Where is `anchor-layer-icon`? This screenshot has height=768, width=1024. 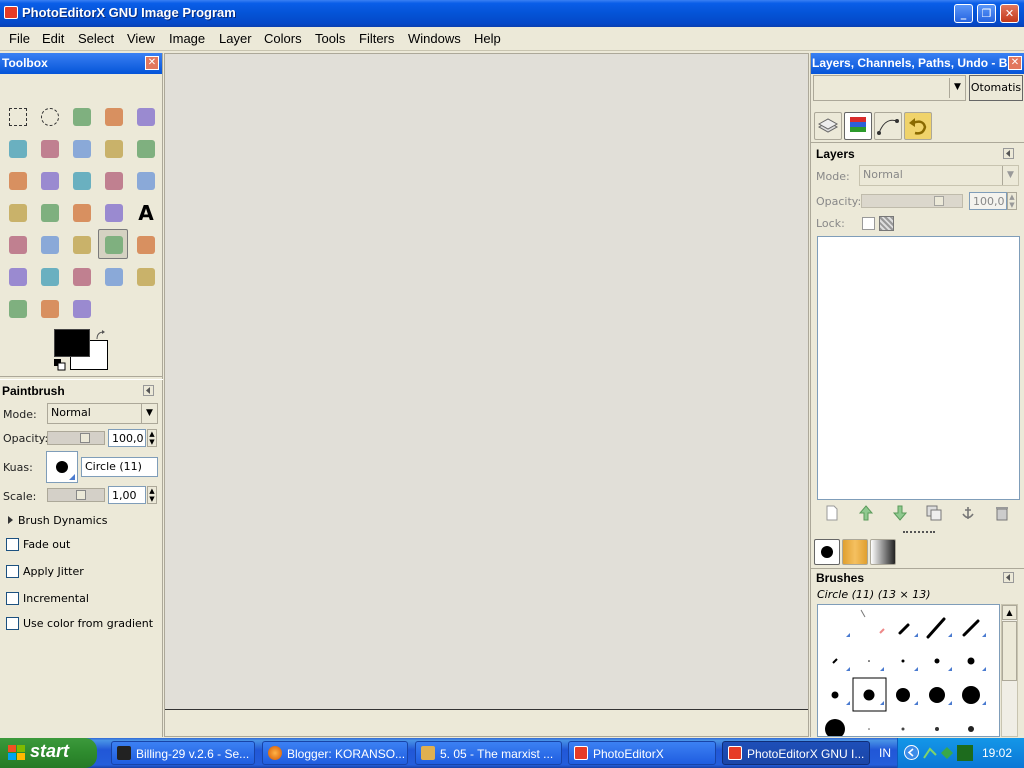 anchor-layer-icon is located at coordinates (968, 513).